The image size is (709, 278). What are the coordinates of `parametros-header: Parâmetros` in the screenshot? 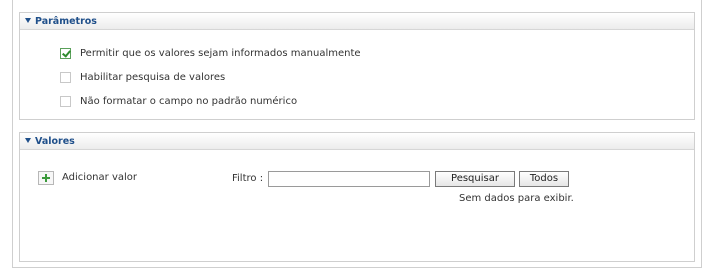 It's located at (357, 21).